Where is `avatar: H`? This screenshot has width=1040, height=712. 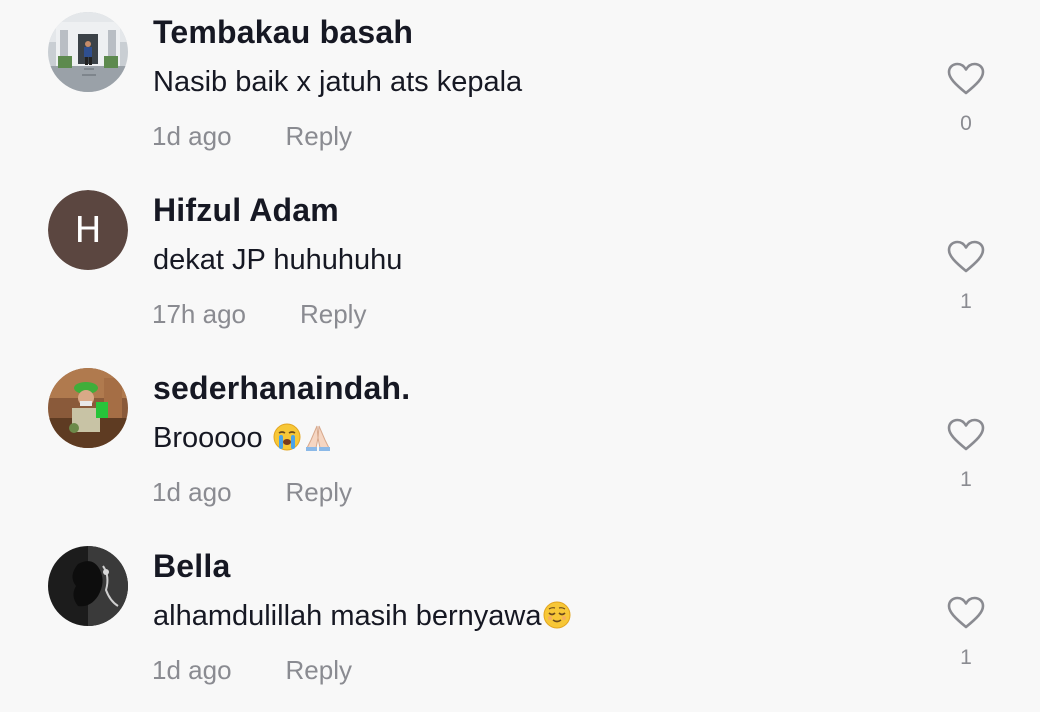
avatar: H is located at coordinates (88, 230).